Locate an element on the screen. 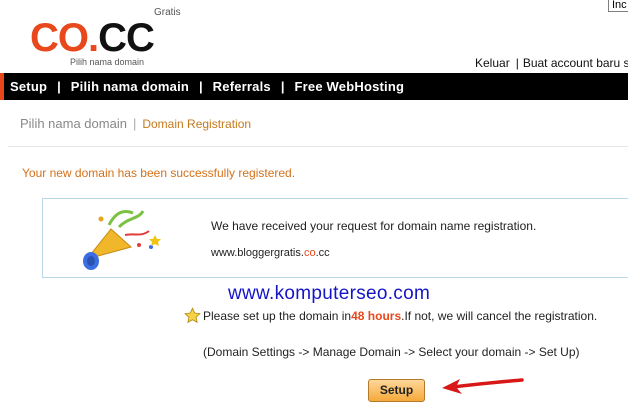 Image resolution: width=628 pixels, height=413 pixels. nav-item-choose-domain: Pilih nama domain is located at coordinates (130, 86).